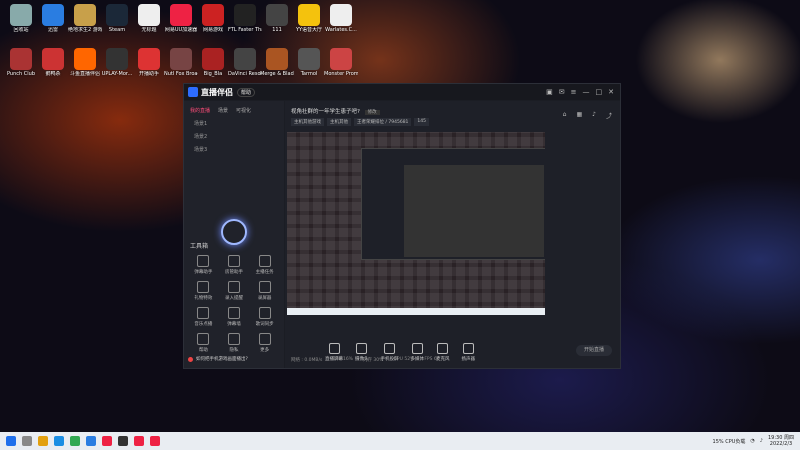  What do you see at coordinates (21, 18) in the screenshot?
I see `desktop-icon: 回收站` at bounding box center [21, 18].